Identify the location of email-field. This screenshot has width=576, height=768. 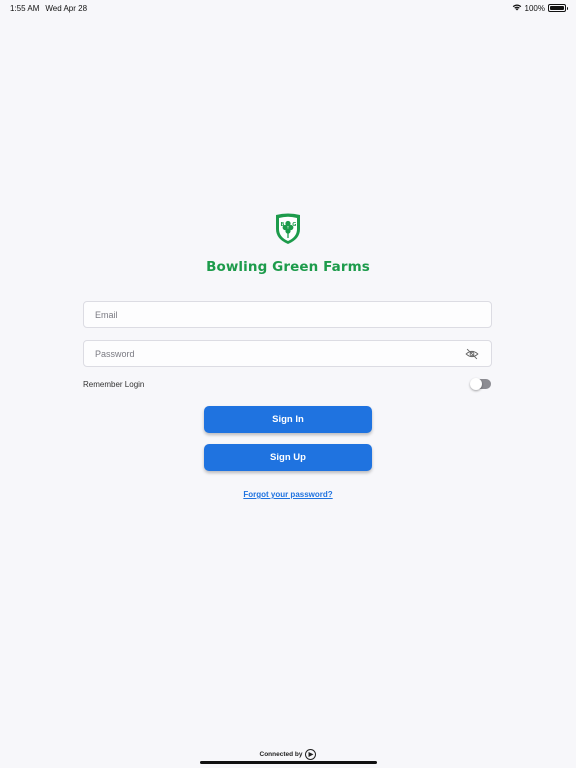
(287, 314).